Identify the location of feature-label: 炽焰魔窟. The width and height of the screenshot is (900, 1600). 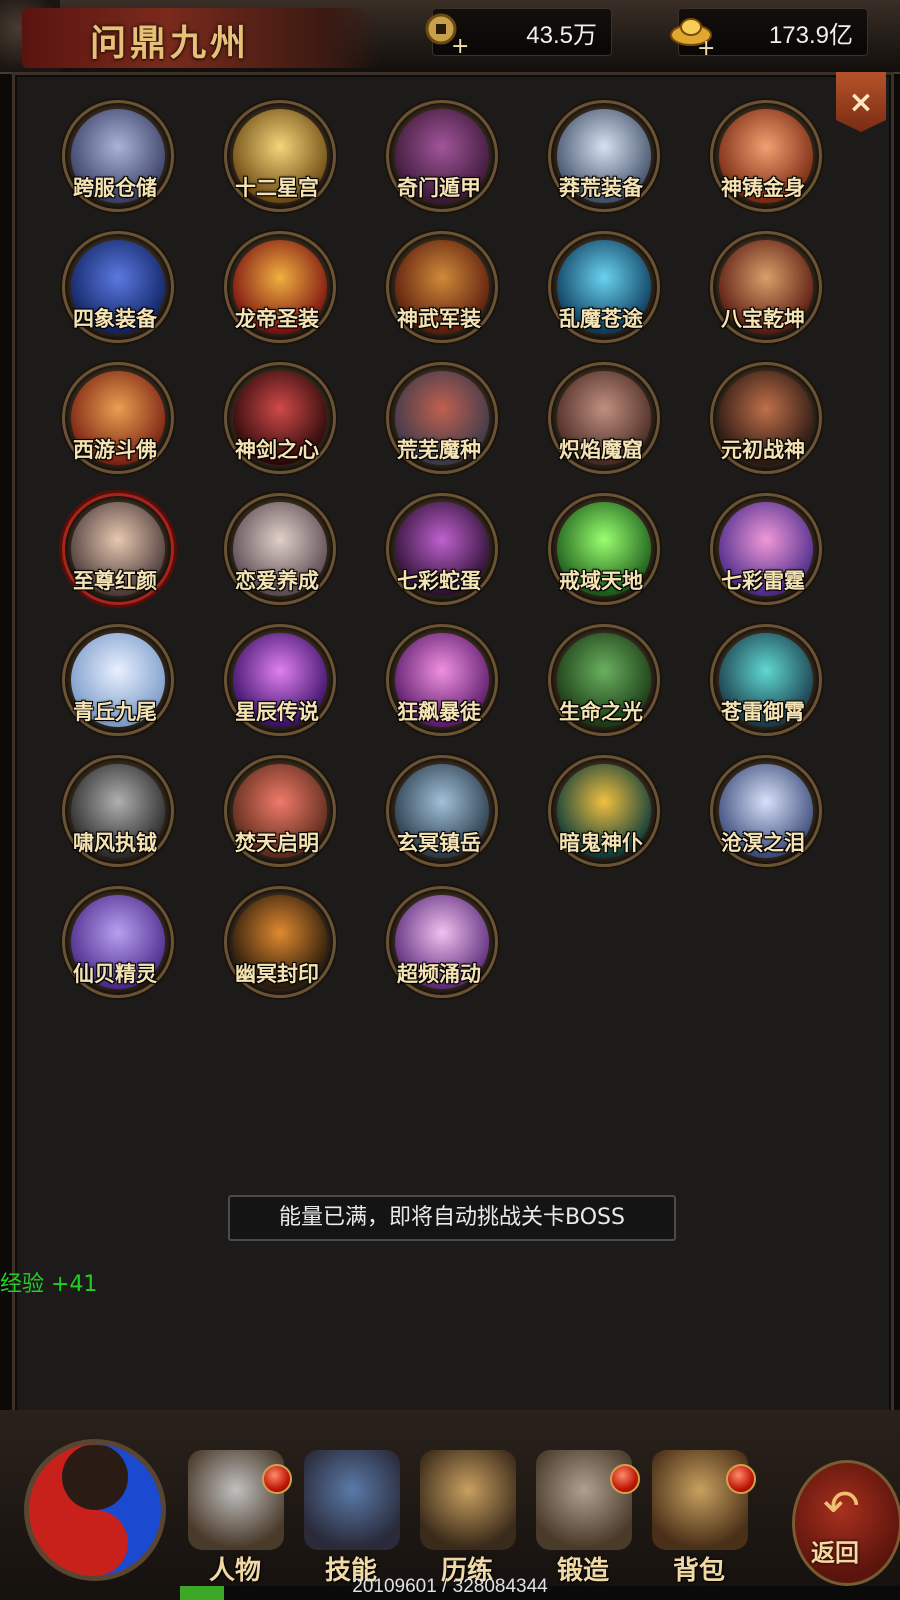
(601, 449).